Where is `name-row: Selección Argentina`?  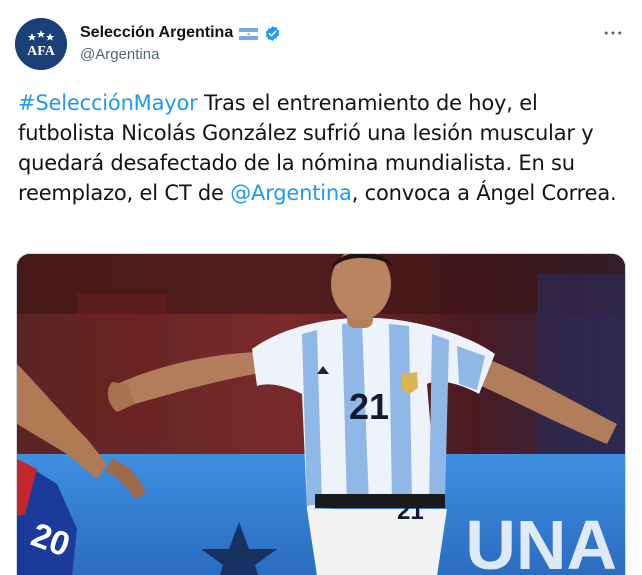
name-row: Selección Argentina is located at coordinates (180, 33).